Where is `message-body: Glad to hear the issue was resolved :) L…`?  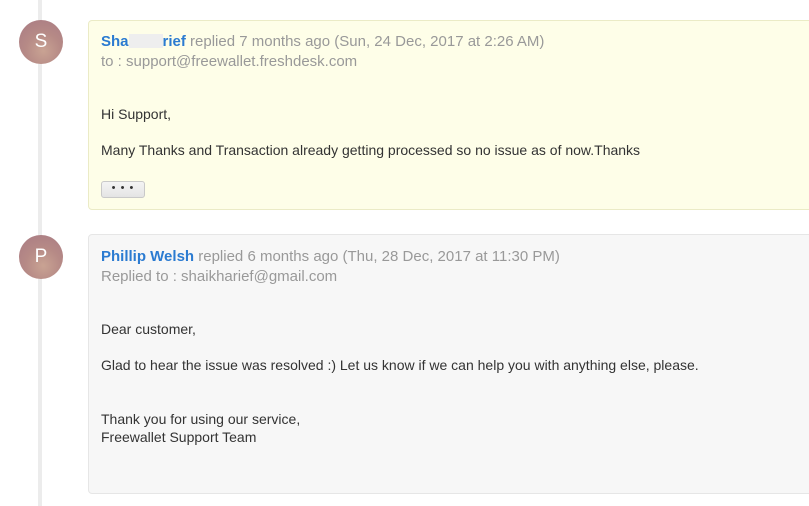
message-body: Glad to hear the issue was resolved :) L… is located at coordinates (400, 365).